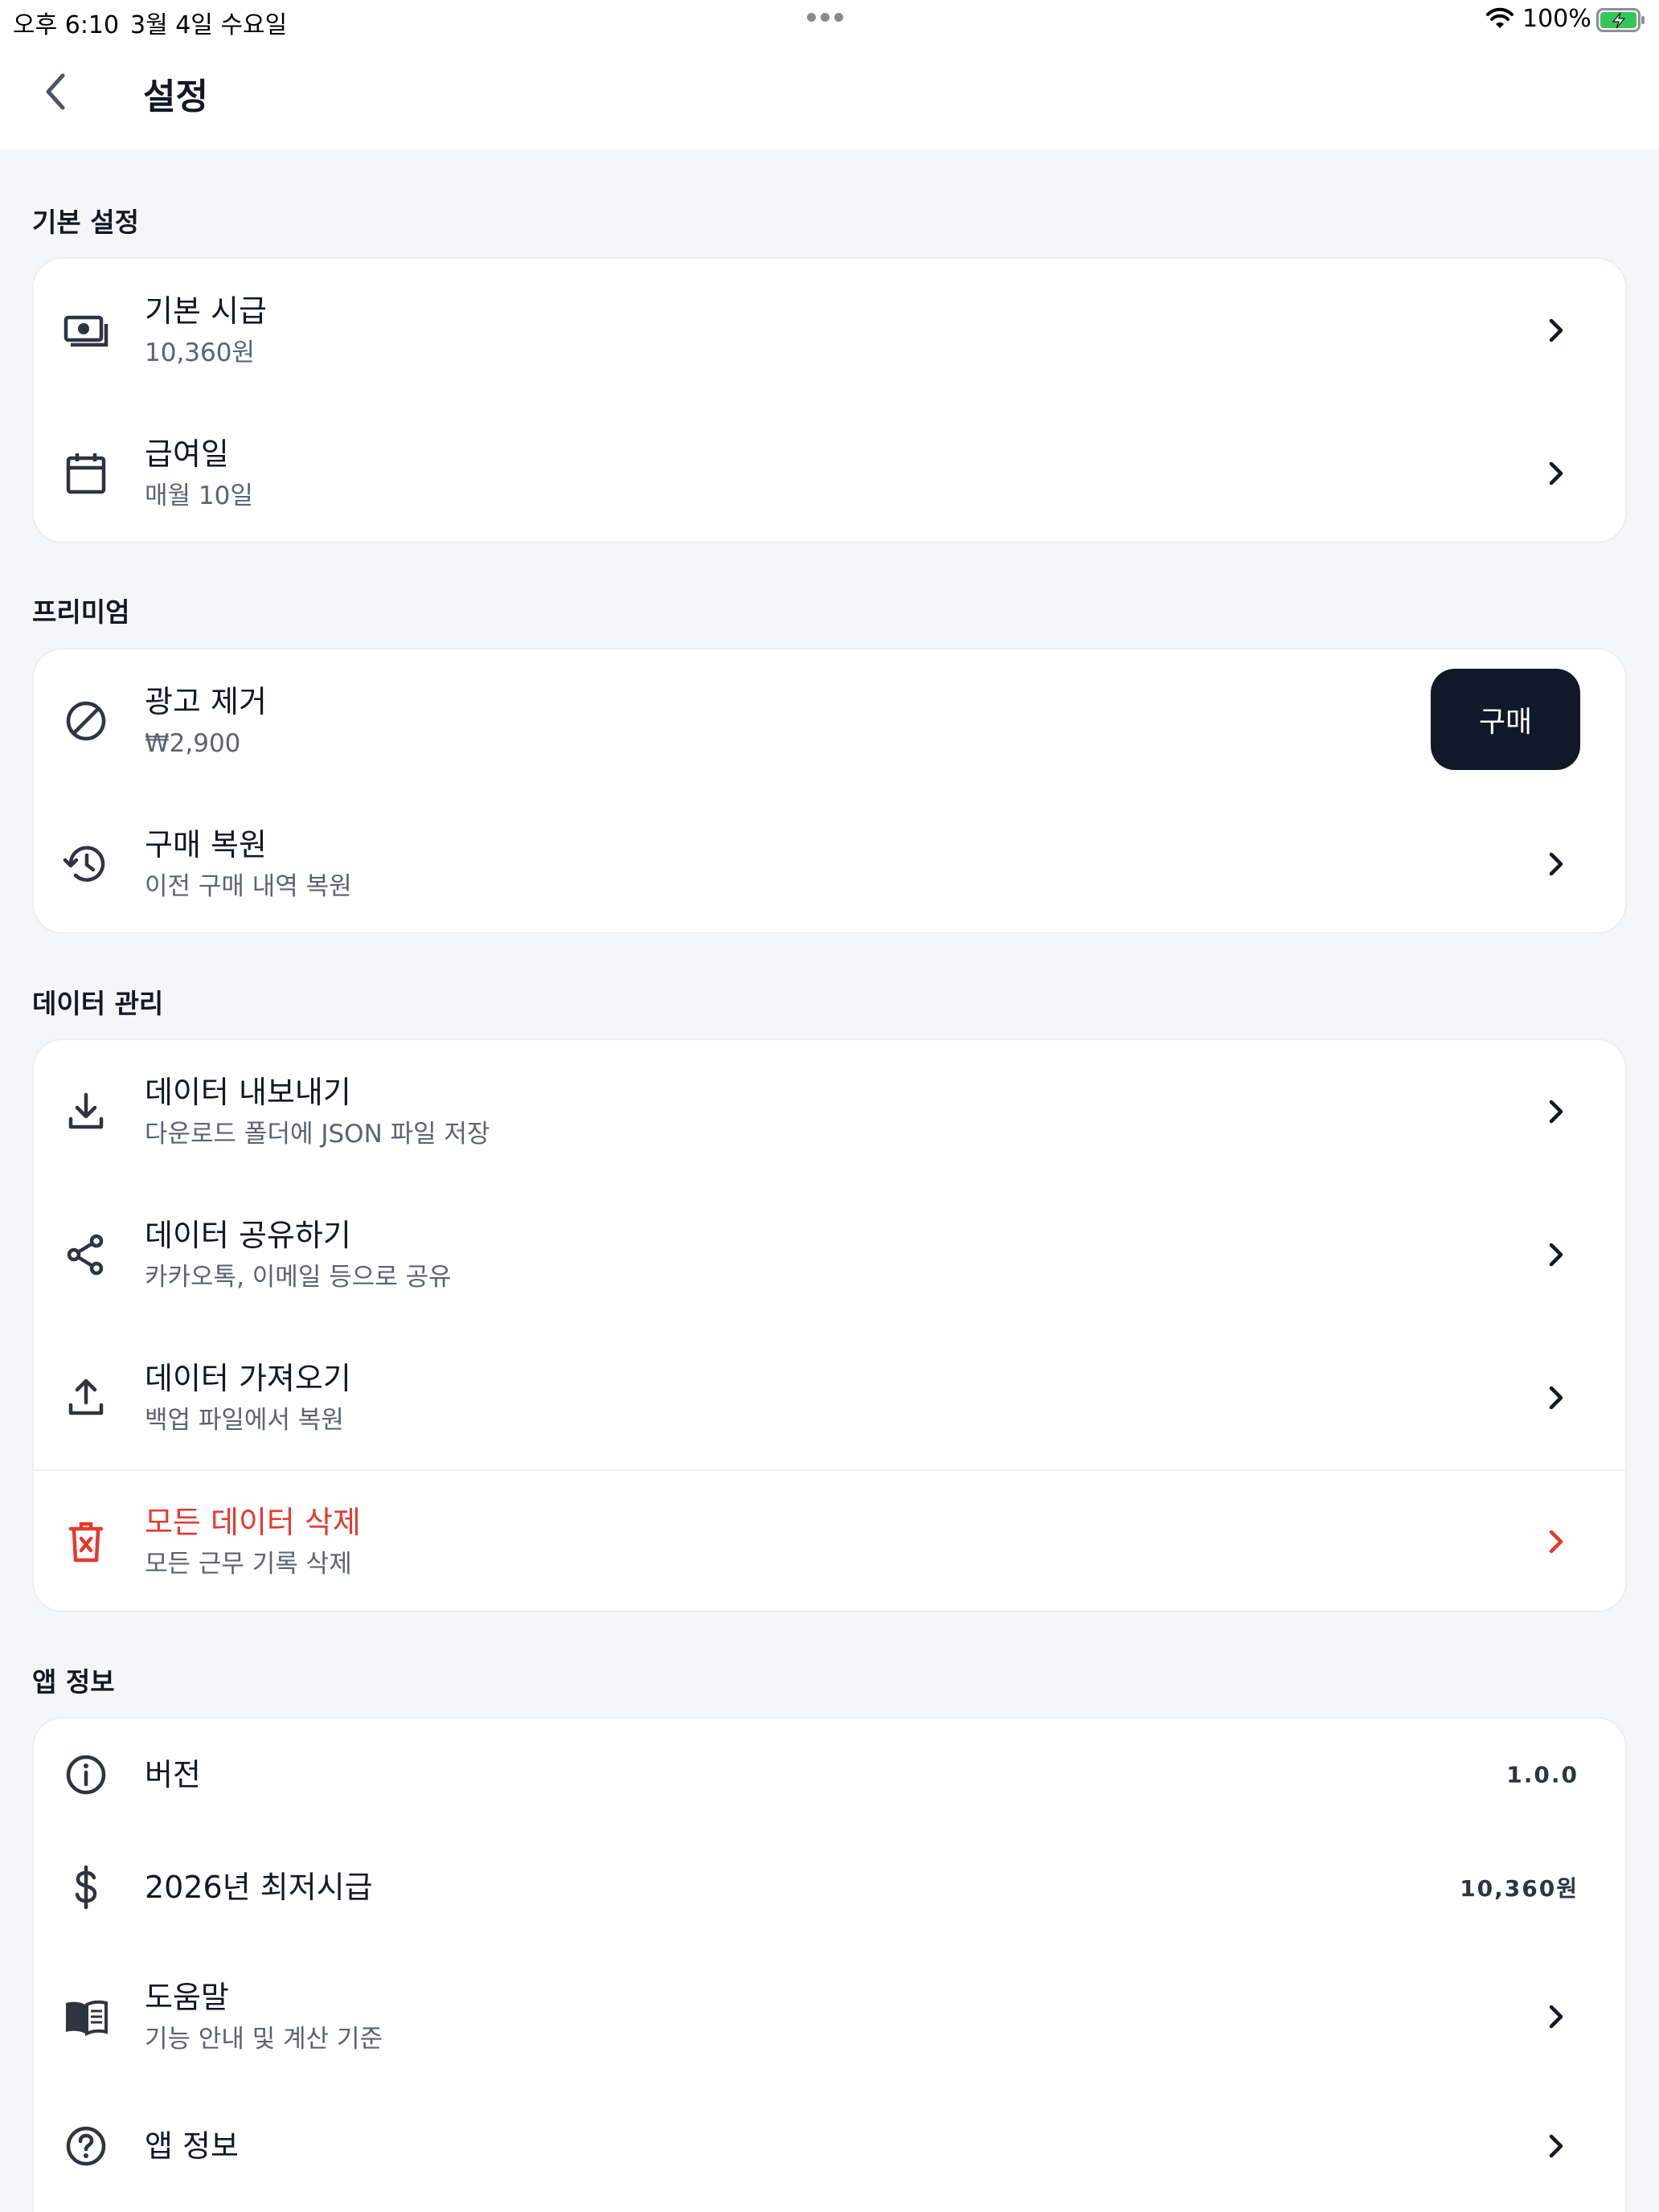 Image resolution: width=1659 pixels, height=2212 pixels. What do you see at coordinates (98, 1003) in the screenshot?
I see `section-title-data: 데이터 관리` at bounding box center [98, 1003].